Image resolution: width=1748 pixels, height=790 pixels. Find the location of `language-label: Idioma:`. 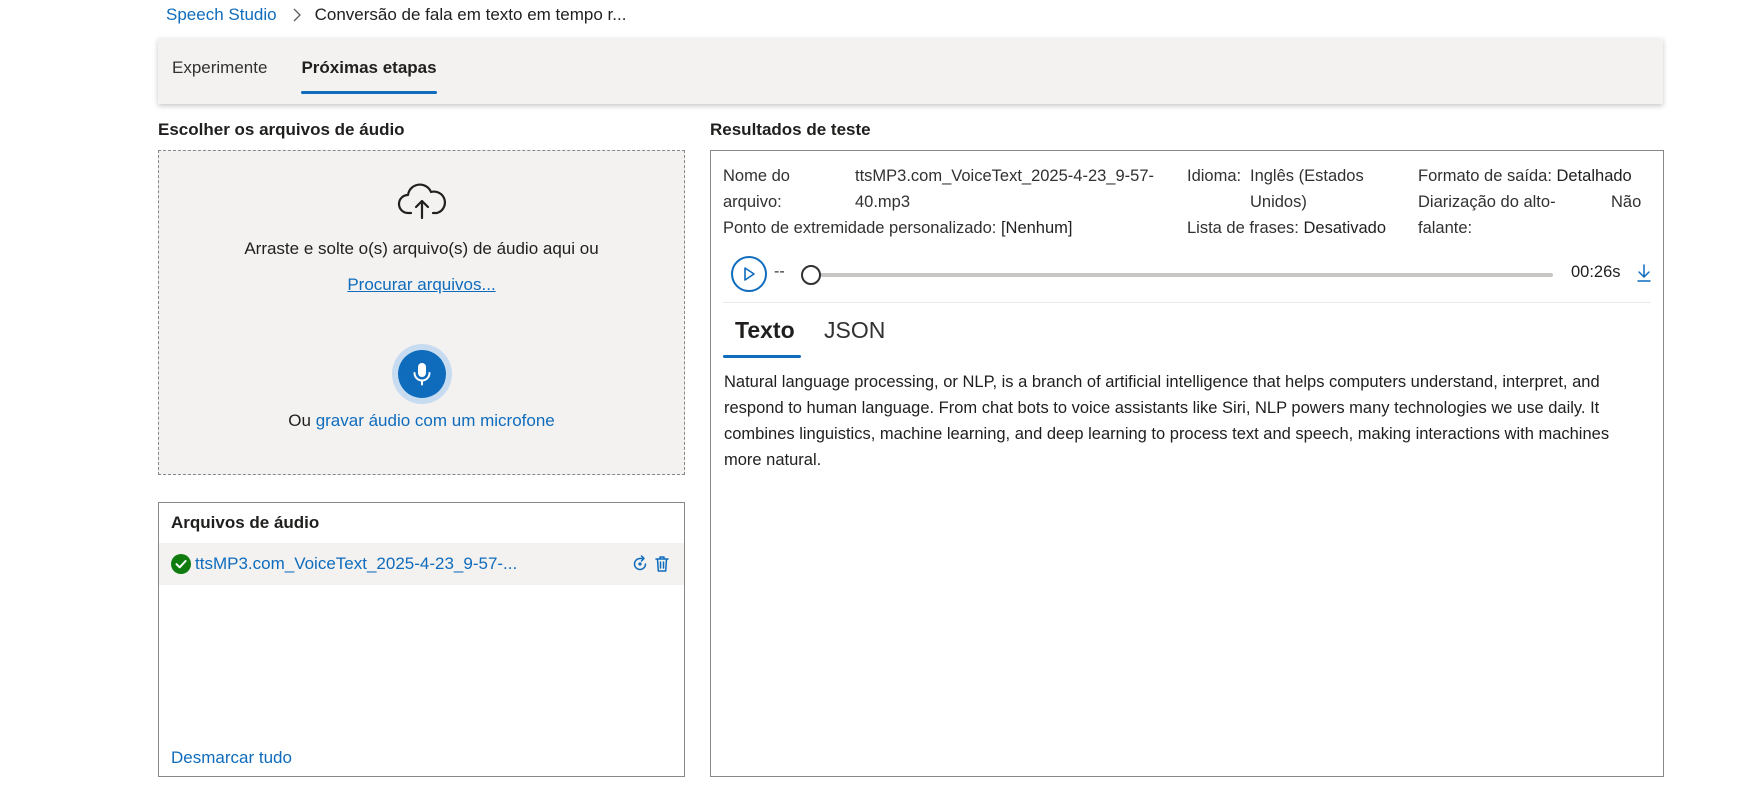

language-label: Idioma: is located at coordinates (1214, 176).